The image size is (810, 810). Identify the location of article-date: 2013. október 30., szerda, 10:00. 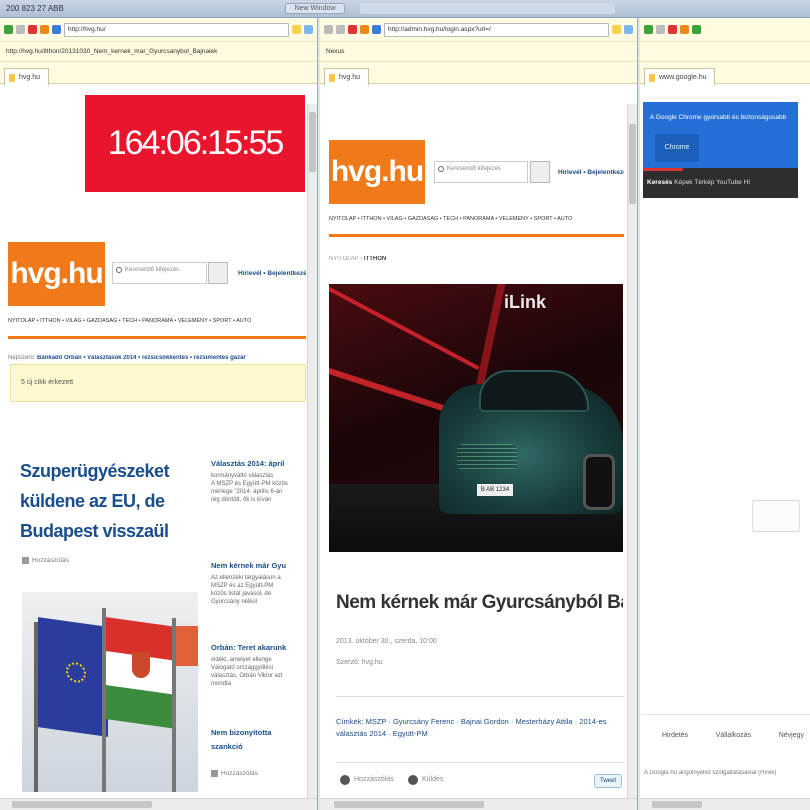
(386, 641).